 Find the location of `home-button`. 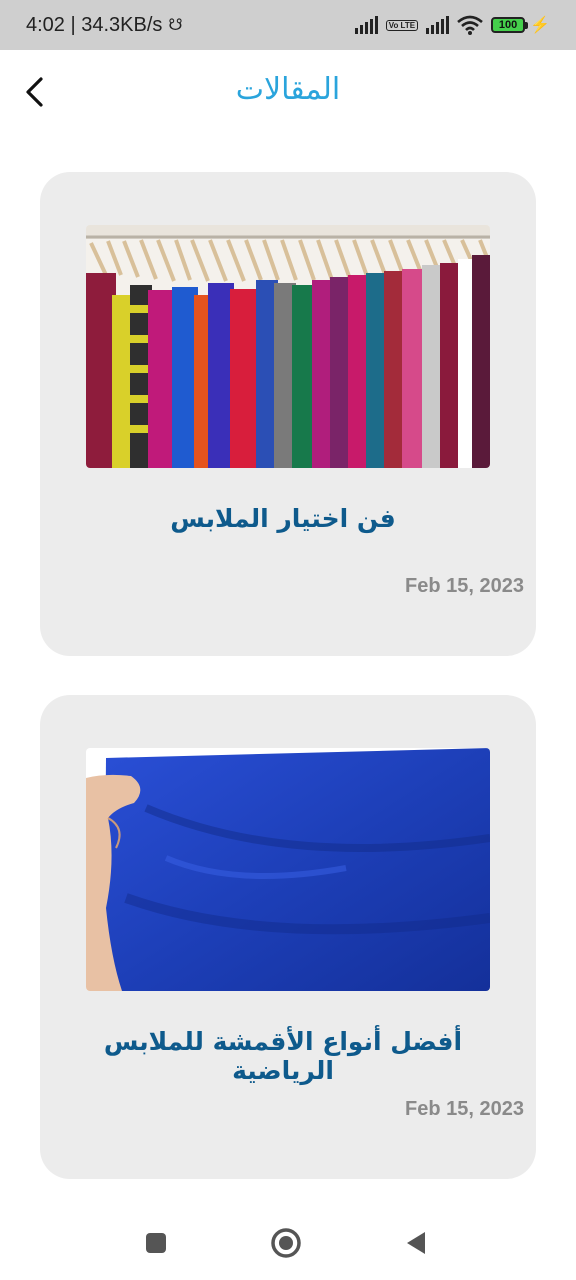

home-button is located at coordinates (286, 1243).